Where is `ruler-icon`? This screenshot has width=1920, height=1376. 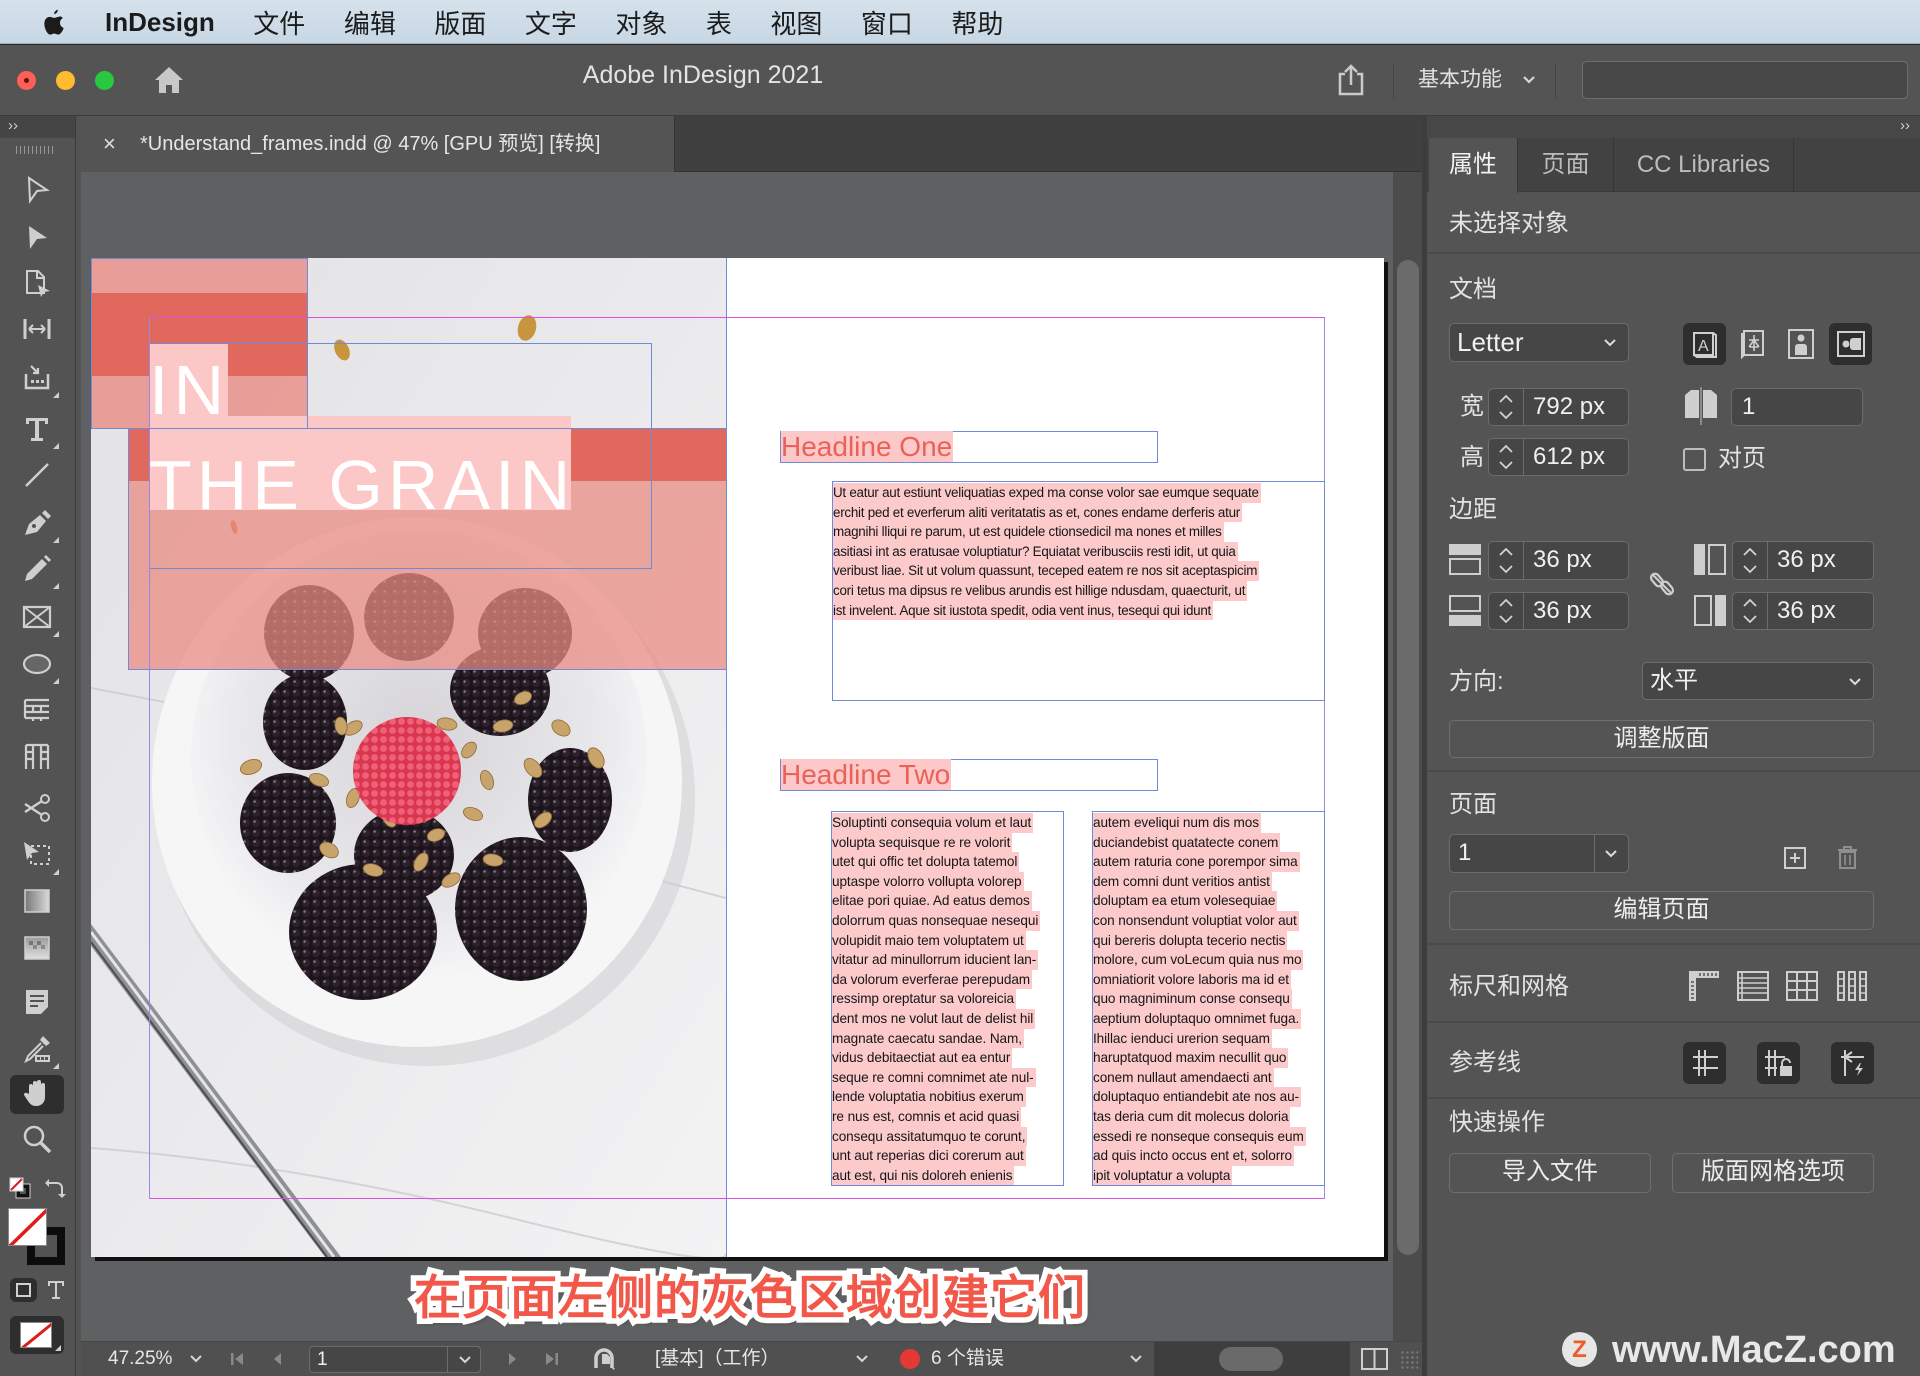 ruler-icon is located at coordinates (1704, 986).